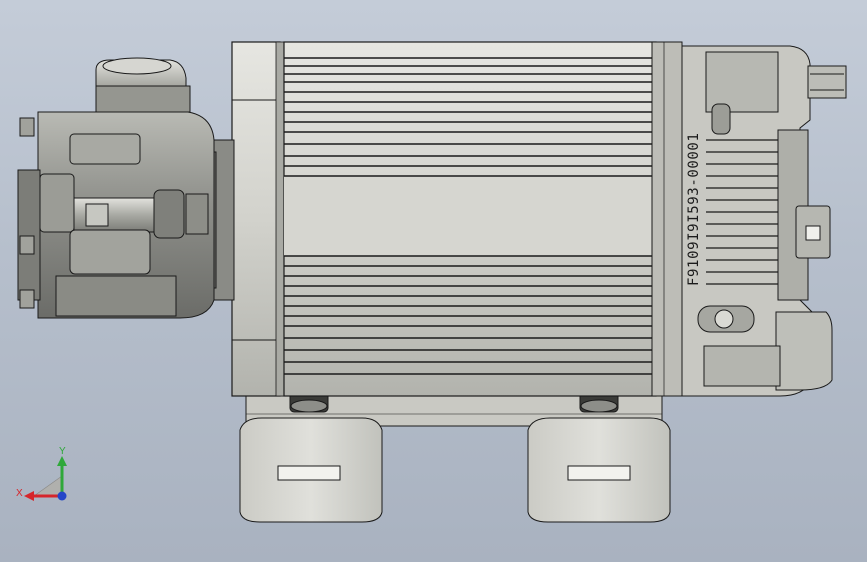 The height and width of the screenshot is (562, 867). I want to click on orientation-triad: Y X, so click(41, 473).